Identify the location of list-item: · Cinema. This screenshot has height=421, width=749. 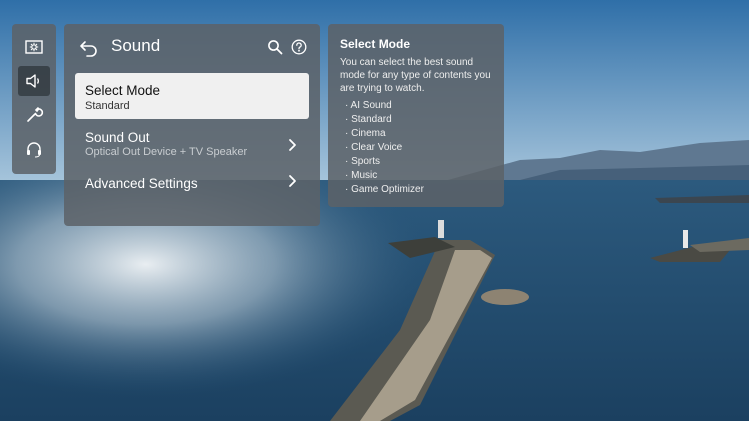
(365, 133).